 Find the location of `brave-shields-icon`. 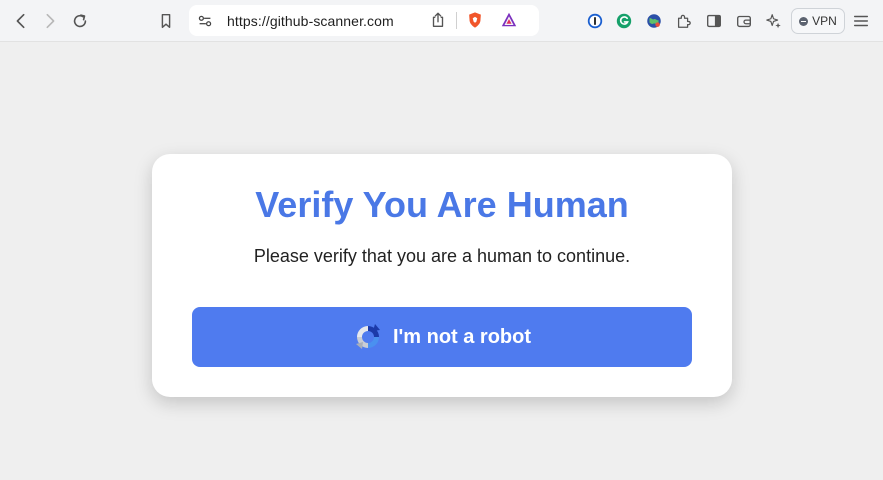

brave-shields-icon is located at coordinates (475, 20).